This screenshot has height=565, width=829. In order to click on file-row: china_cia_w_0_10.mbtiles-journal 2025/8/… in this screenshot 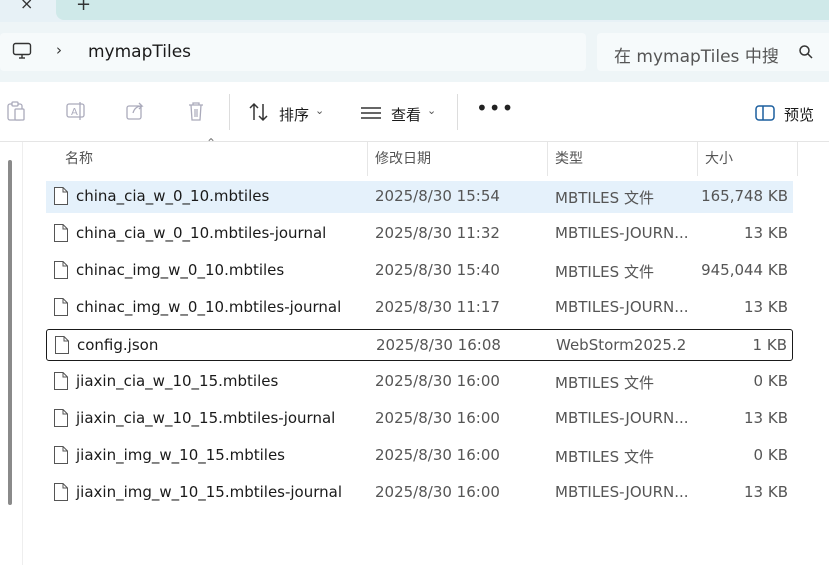, I will do `click(419, 234)`.